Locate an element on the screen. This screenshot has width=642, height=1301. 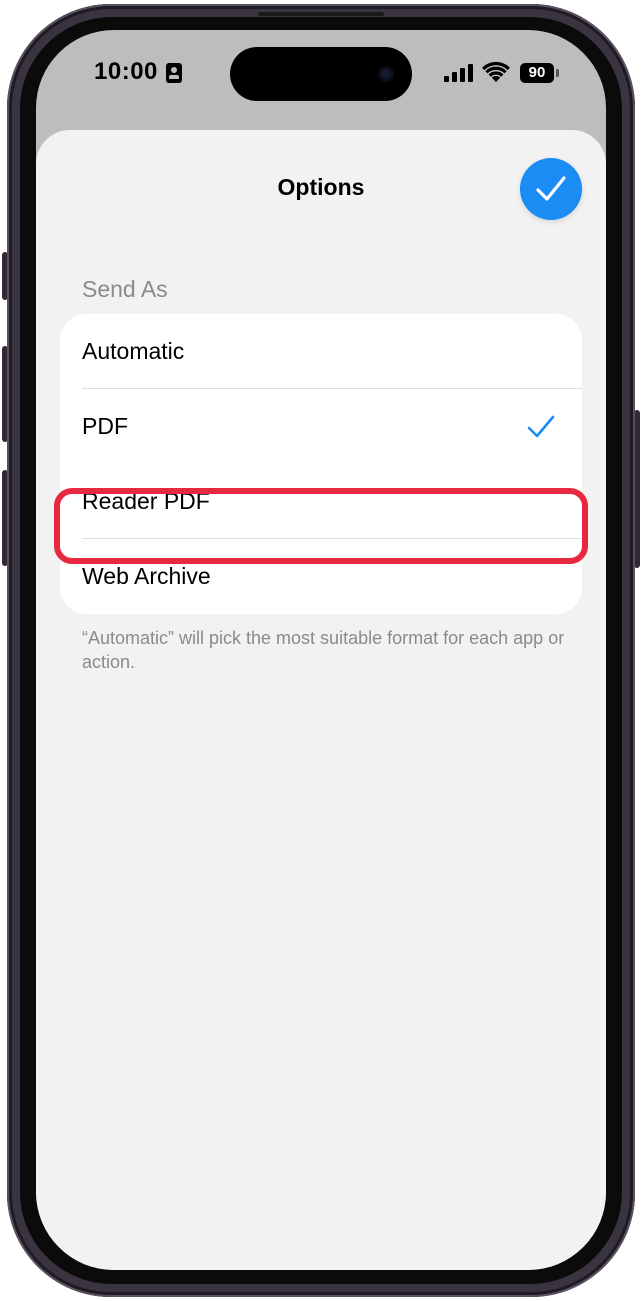
option-pdf: PDF is located at coordinates (321, 426).